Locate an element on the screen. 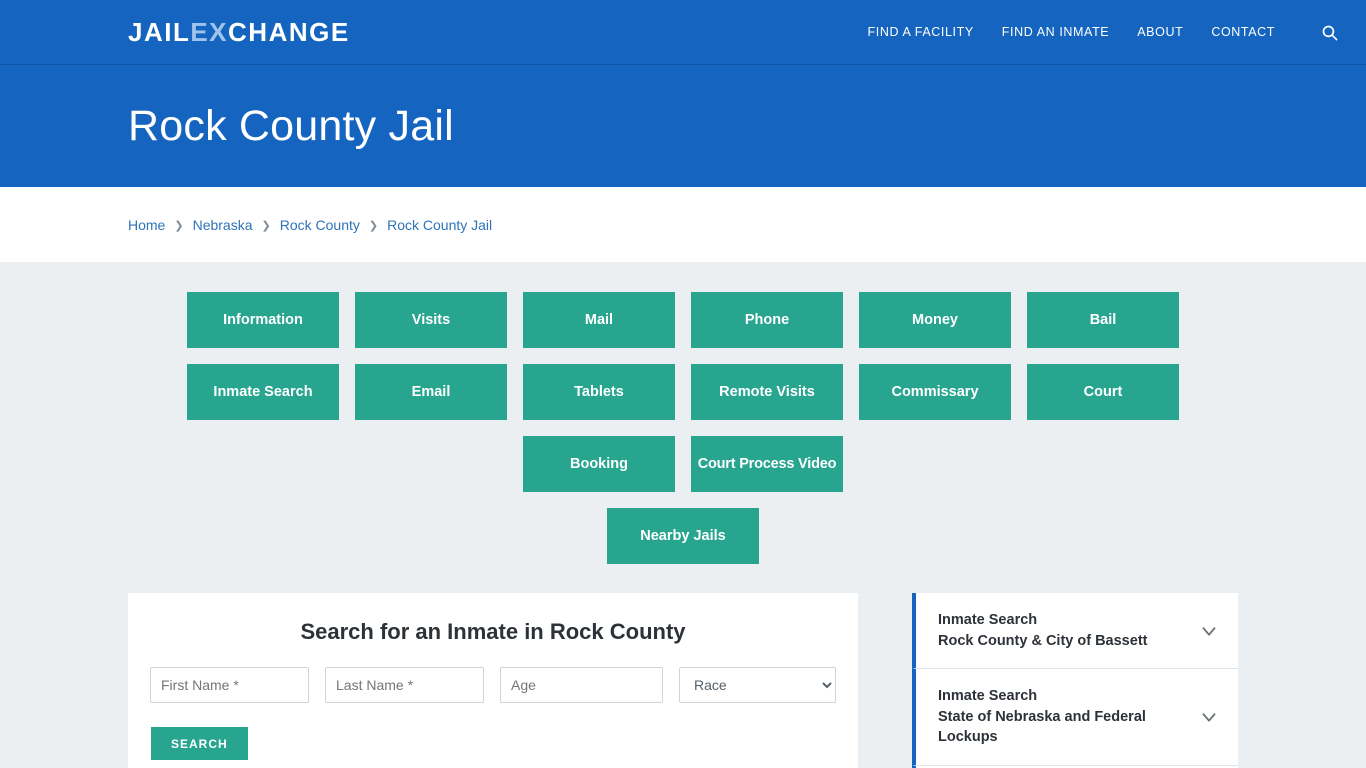  tile-commissary: Commissary is located at coordinates (935, 392).